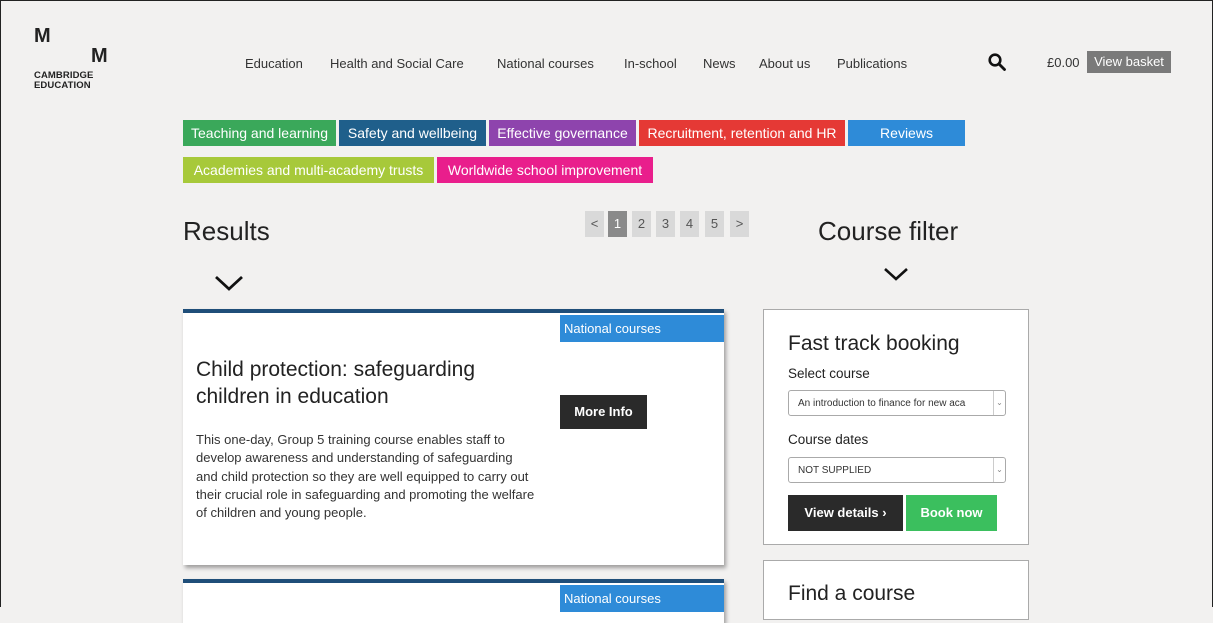 Image resolution: width=1213 pixels, height=623 pixels. Describe the element at coordinates (739, 224) in the screenshot. I see `pagination-next: >` at that location.